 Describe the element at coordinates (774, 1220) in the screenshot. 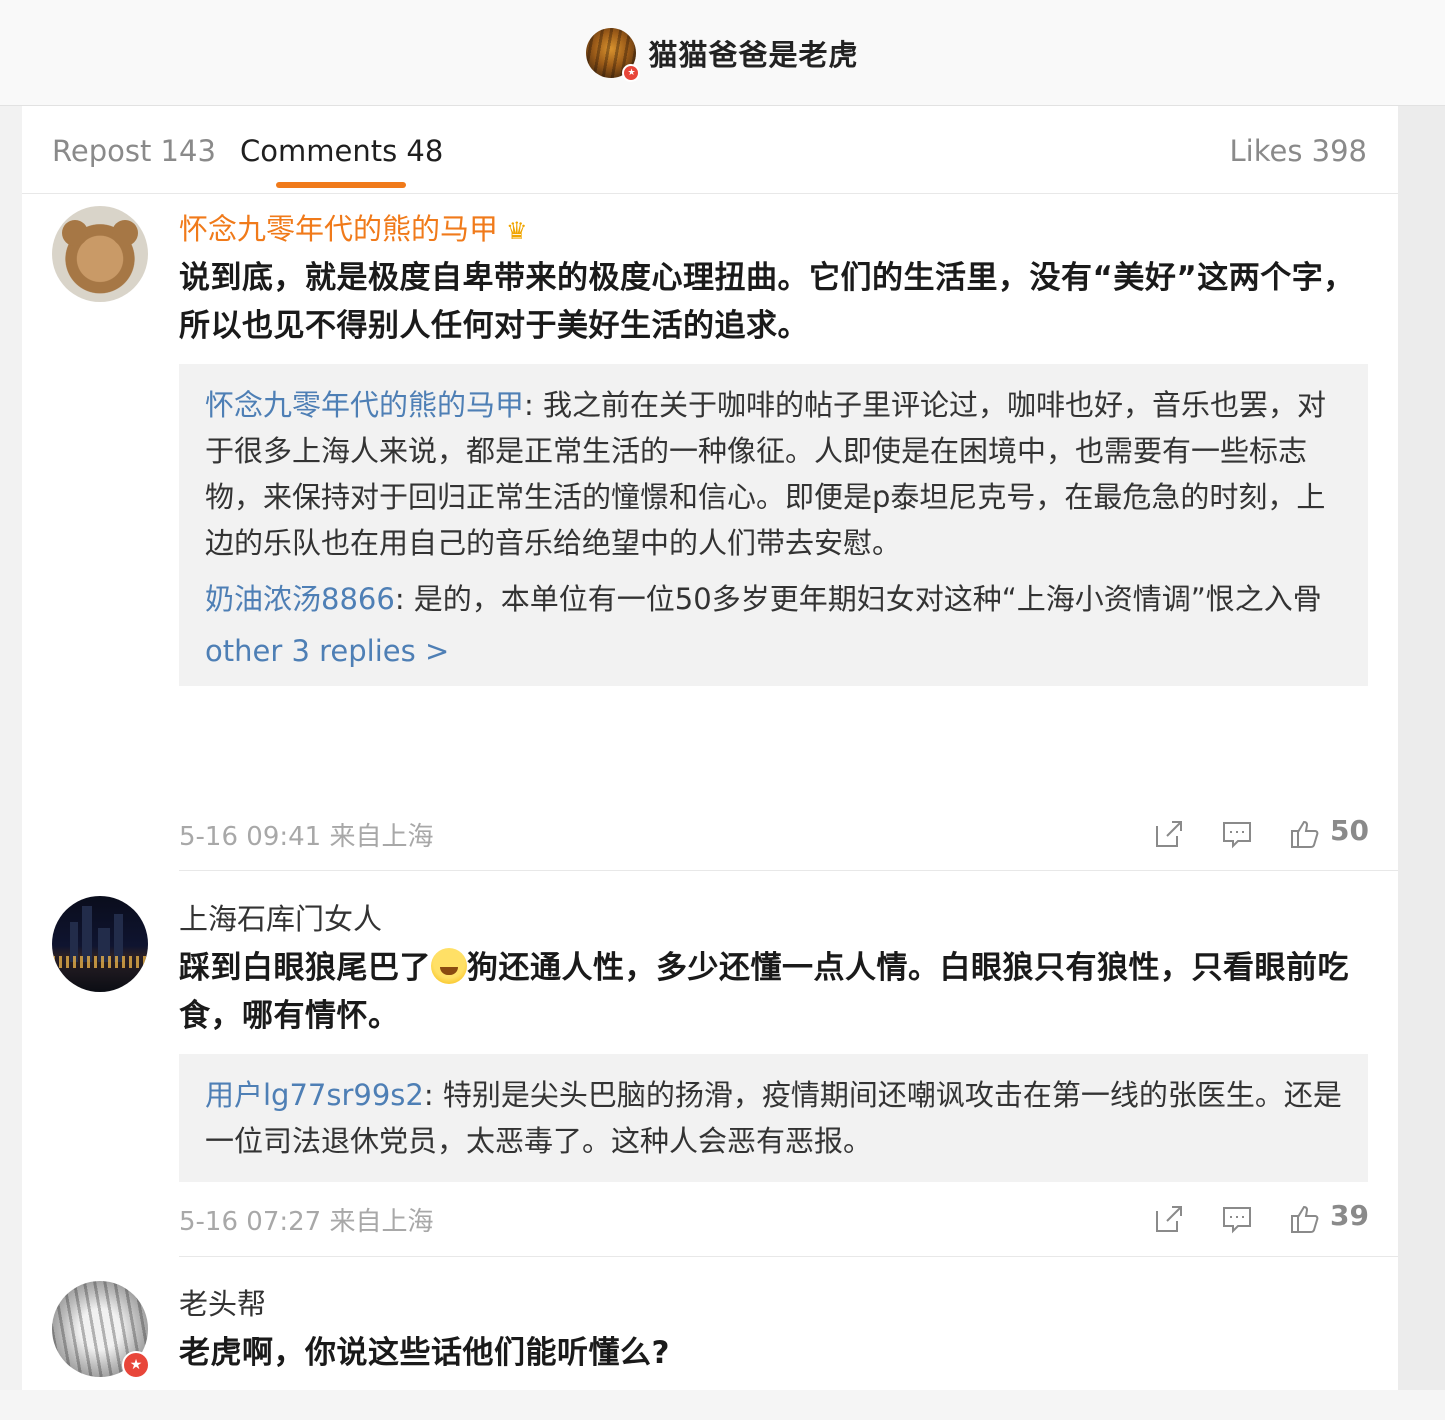

I see `comment-meta: 5-16 07:27 来自上海 39` at that location.